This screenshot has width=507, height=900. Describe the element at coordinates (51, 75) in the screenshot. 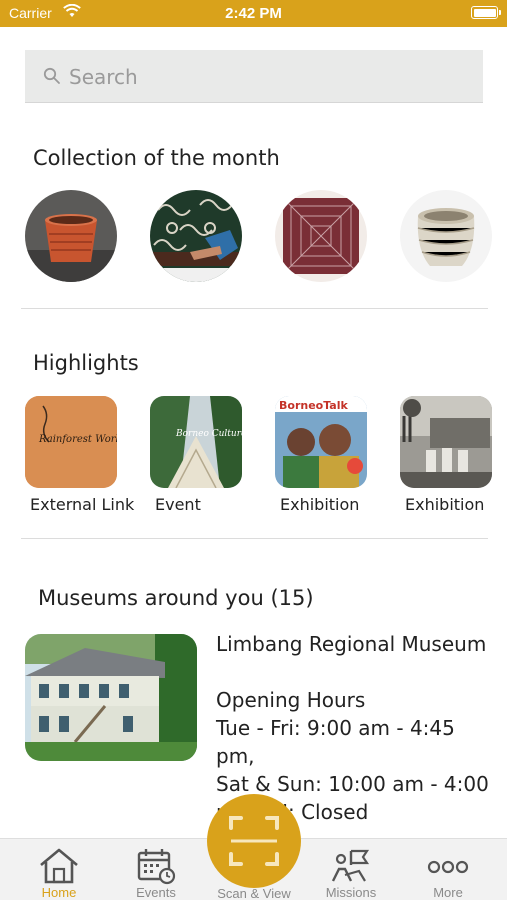

I see `search-icon` at that location.